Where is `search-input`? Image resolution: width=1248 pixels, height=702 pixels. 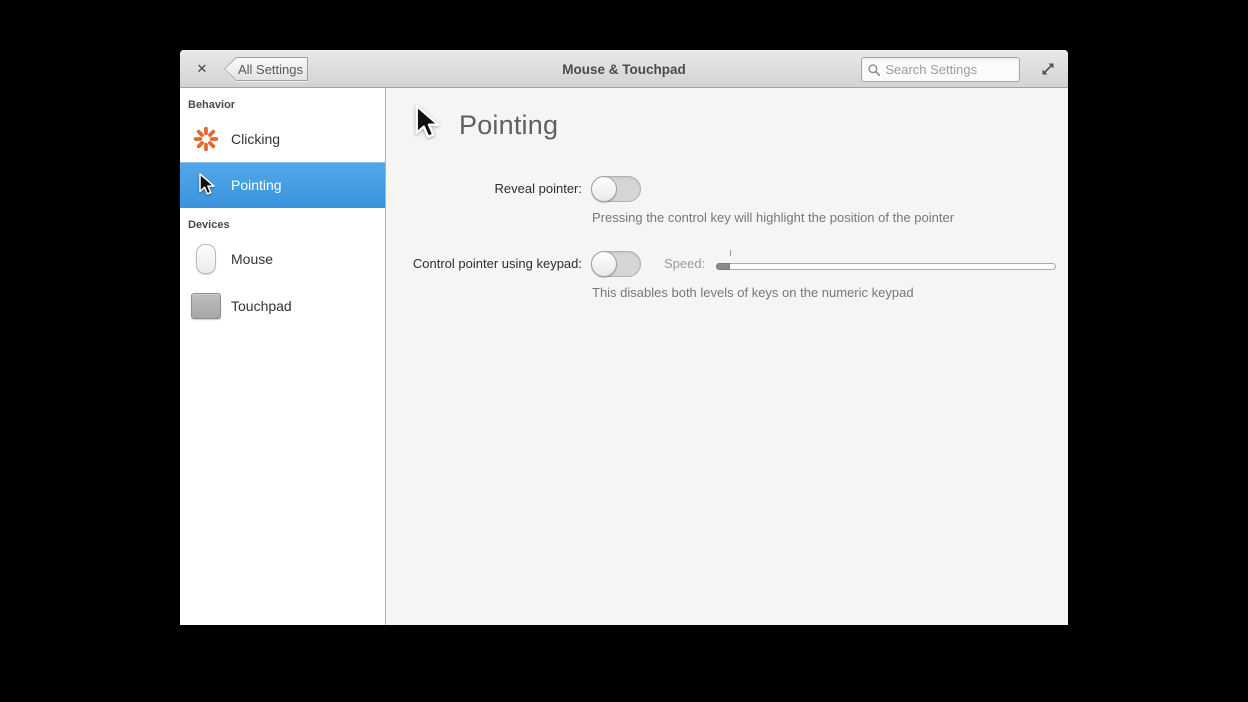
search-input is located at coordinates (949, 69).